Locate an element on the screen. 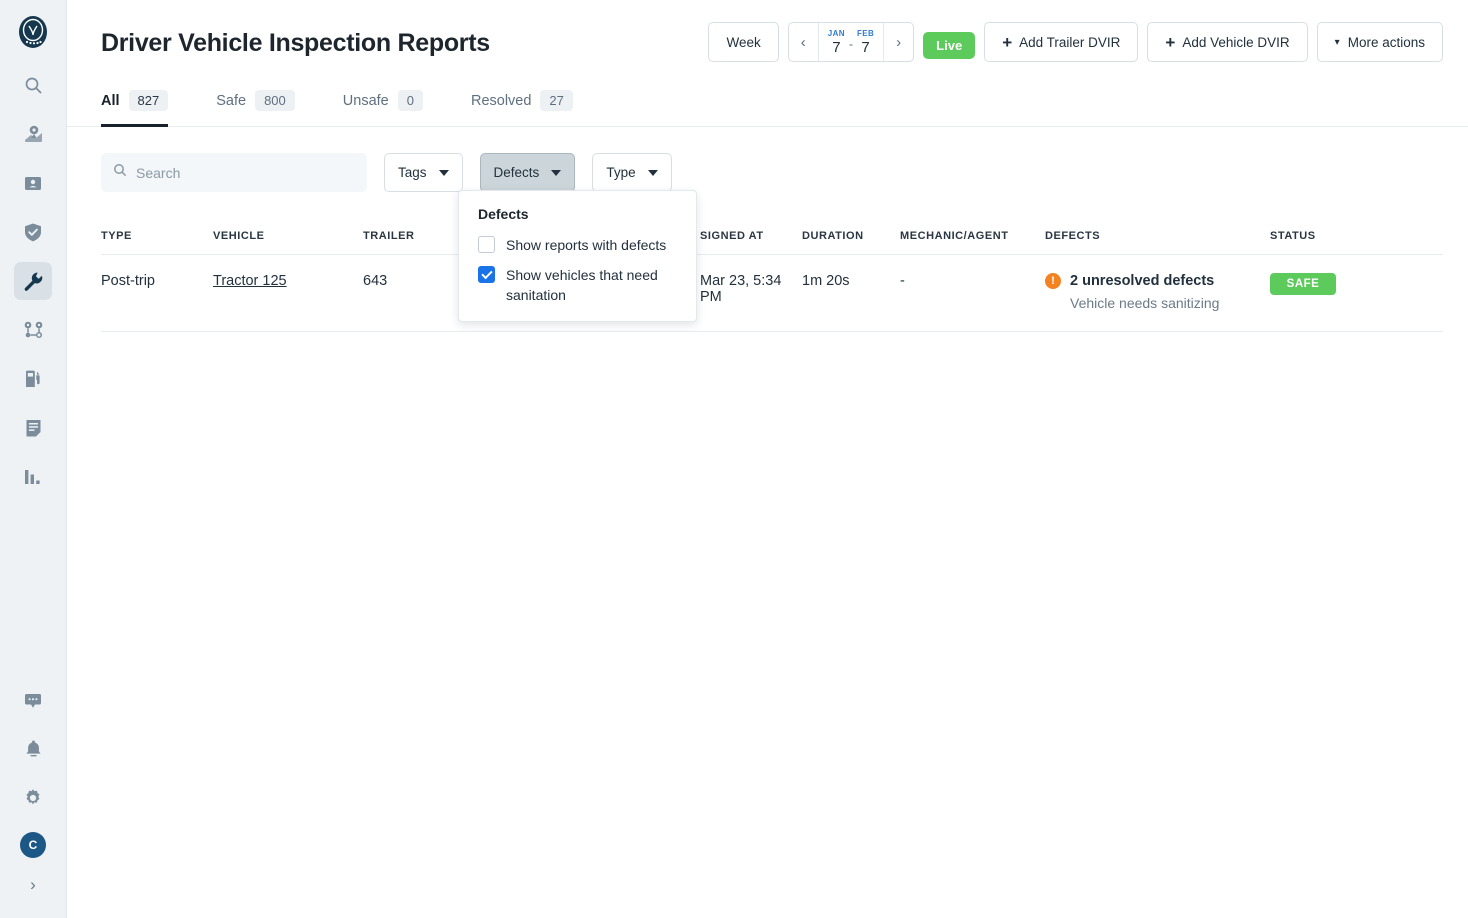 The width and height of the screenshot is (1468, 918). tab-unsafe: Unsafe 0 is located at coordinates (394, 108).